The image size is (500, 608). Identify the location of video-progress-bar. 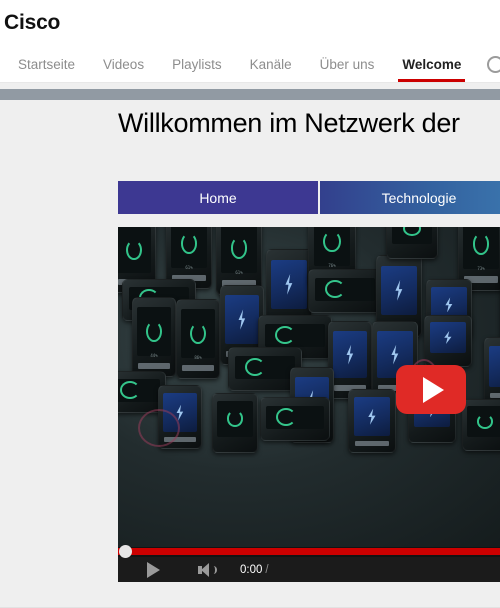
(309, 551).